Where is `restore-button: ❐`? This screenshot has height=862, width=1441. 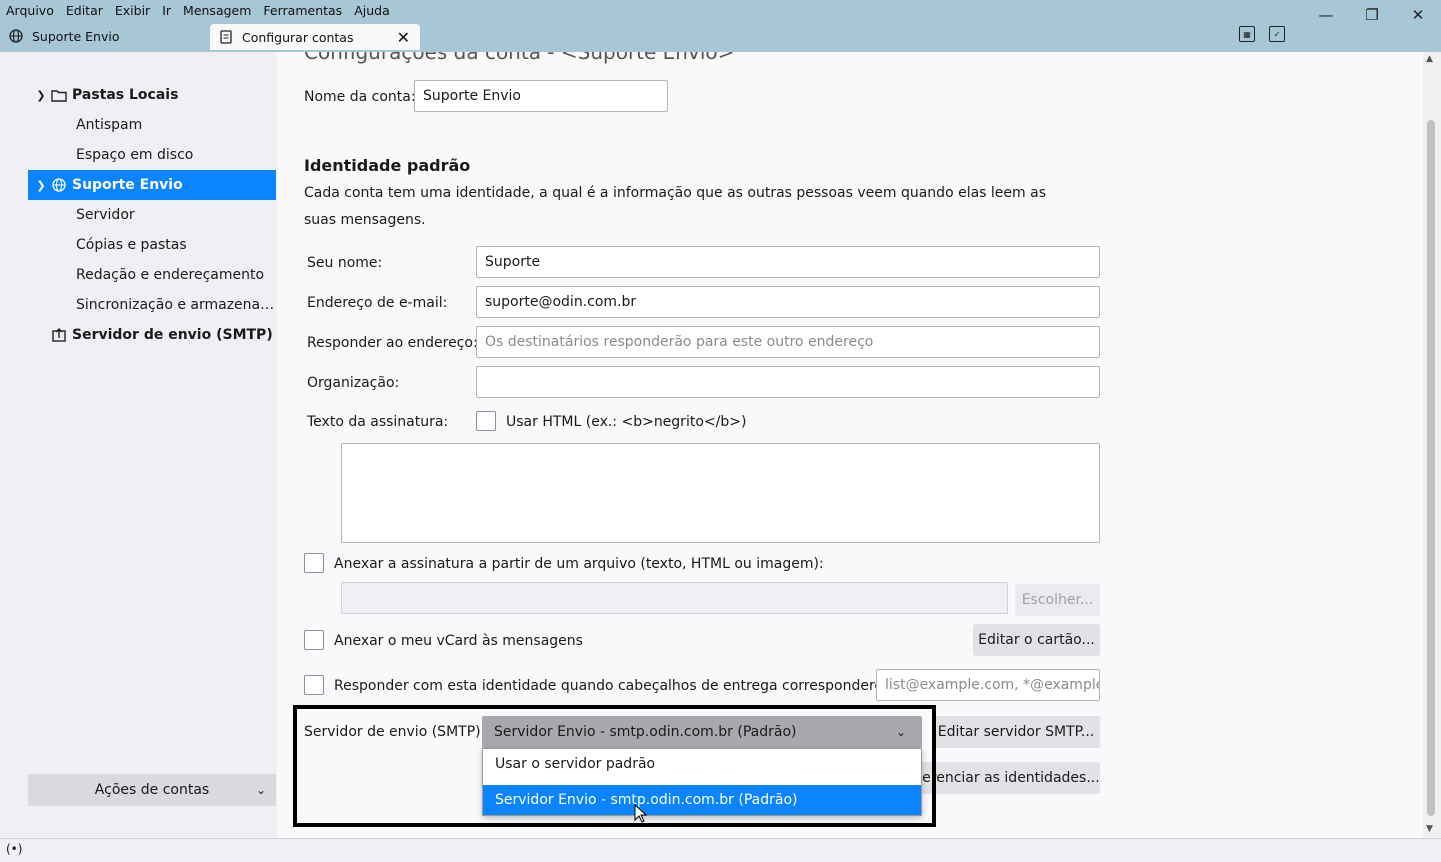 restore-button: ❐ is located at coordinates (1372, 15).